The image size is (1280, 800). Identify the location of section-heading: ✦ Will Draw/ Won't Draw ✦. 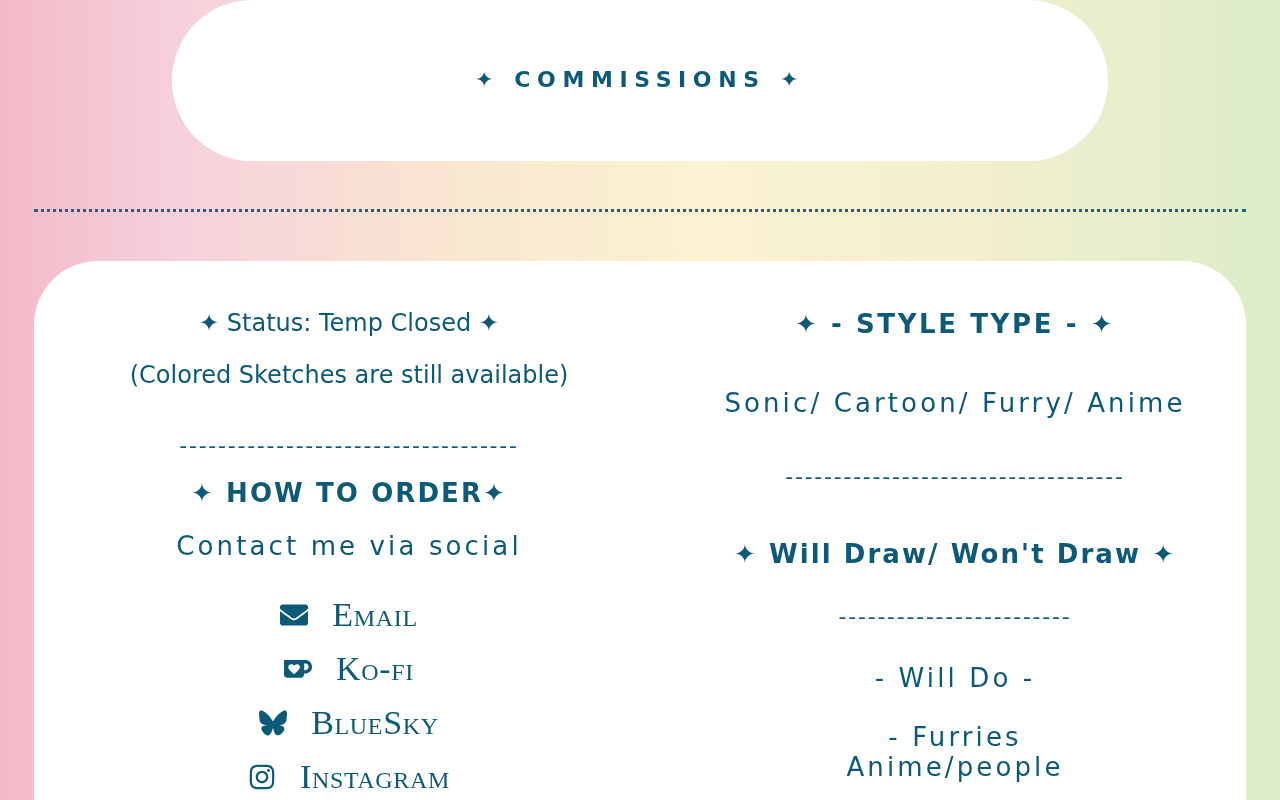
(955, 554).